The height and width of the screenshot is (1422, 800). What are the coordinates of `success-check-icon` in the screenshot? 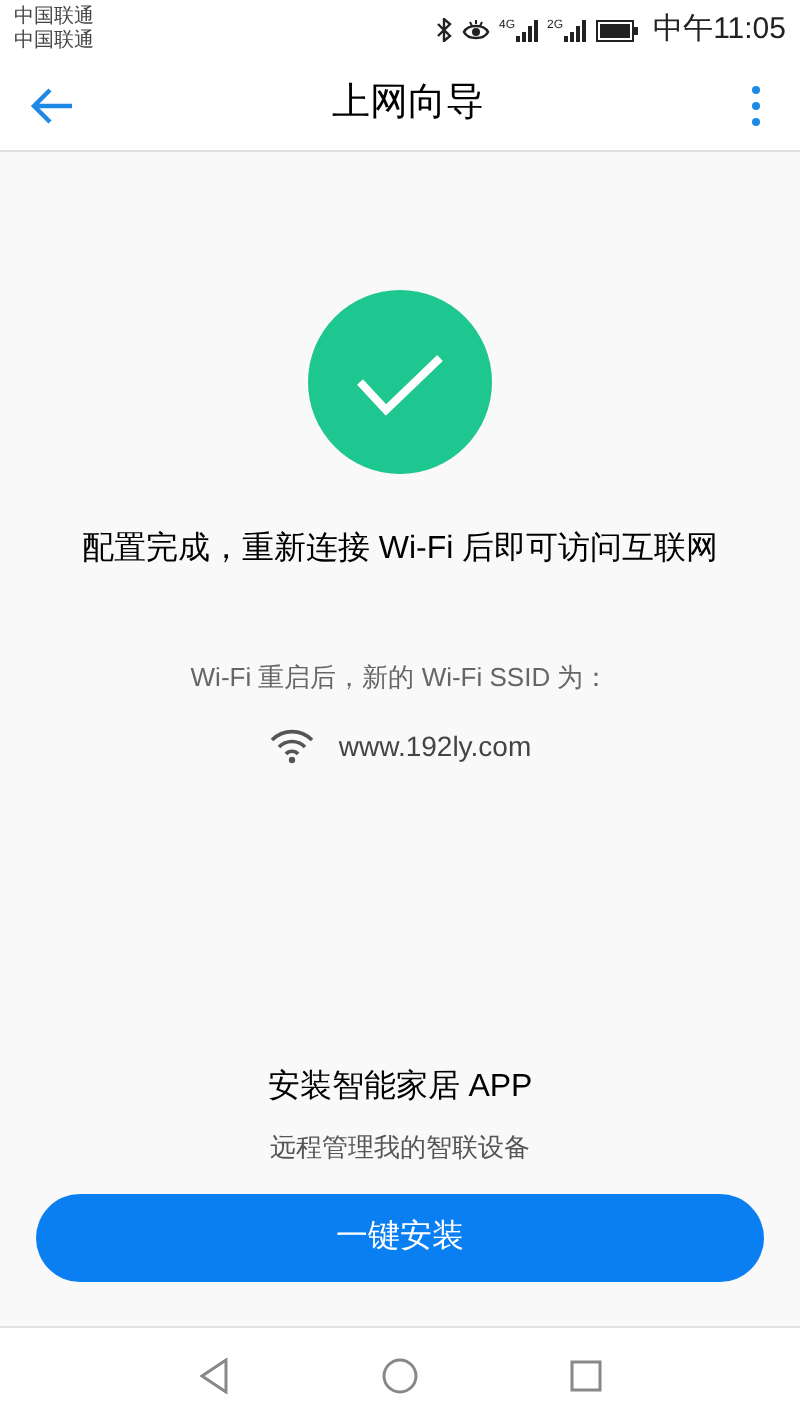 It's located at (400, 382).